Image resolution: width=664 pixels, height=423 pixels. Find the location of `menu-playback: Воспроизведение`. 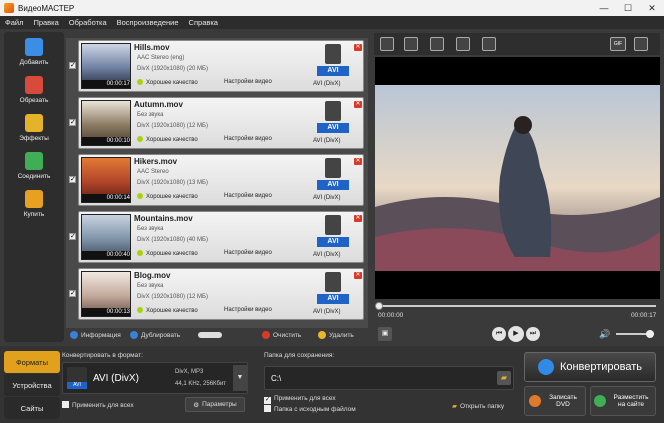

menu-playback: Воспроизведение is located at coordinates (148, 22).